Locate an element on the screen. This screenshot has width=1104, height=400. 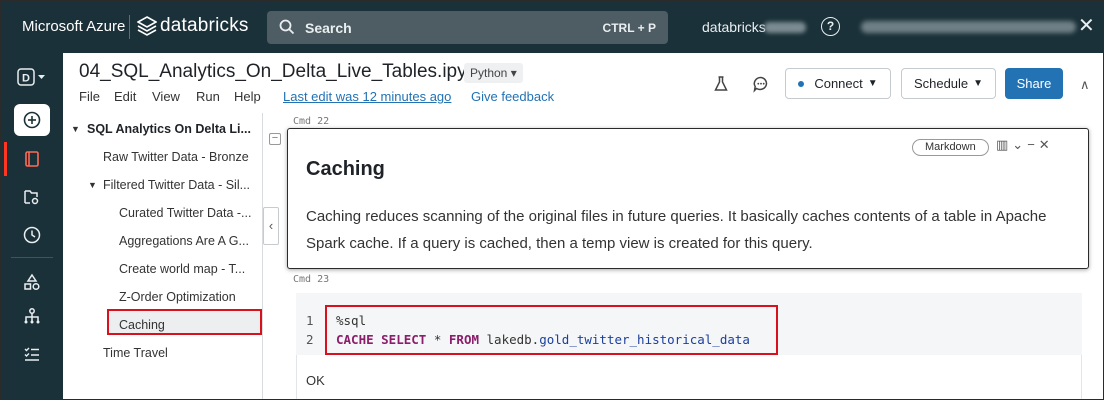
sidebar-item-recents is located at coordinates (32, 235).